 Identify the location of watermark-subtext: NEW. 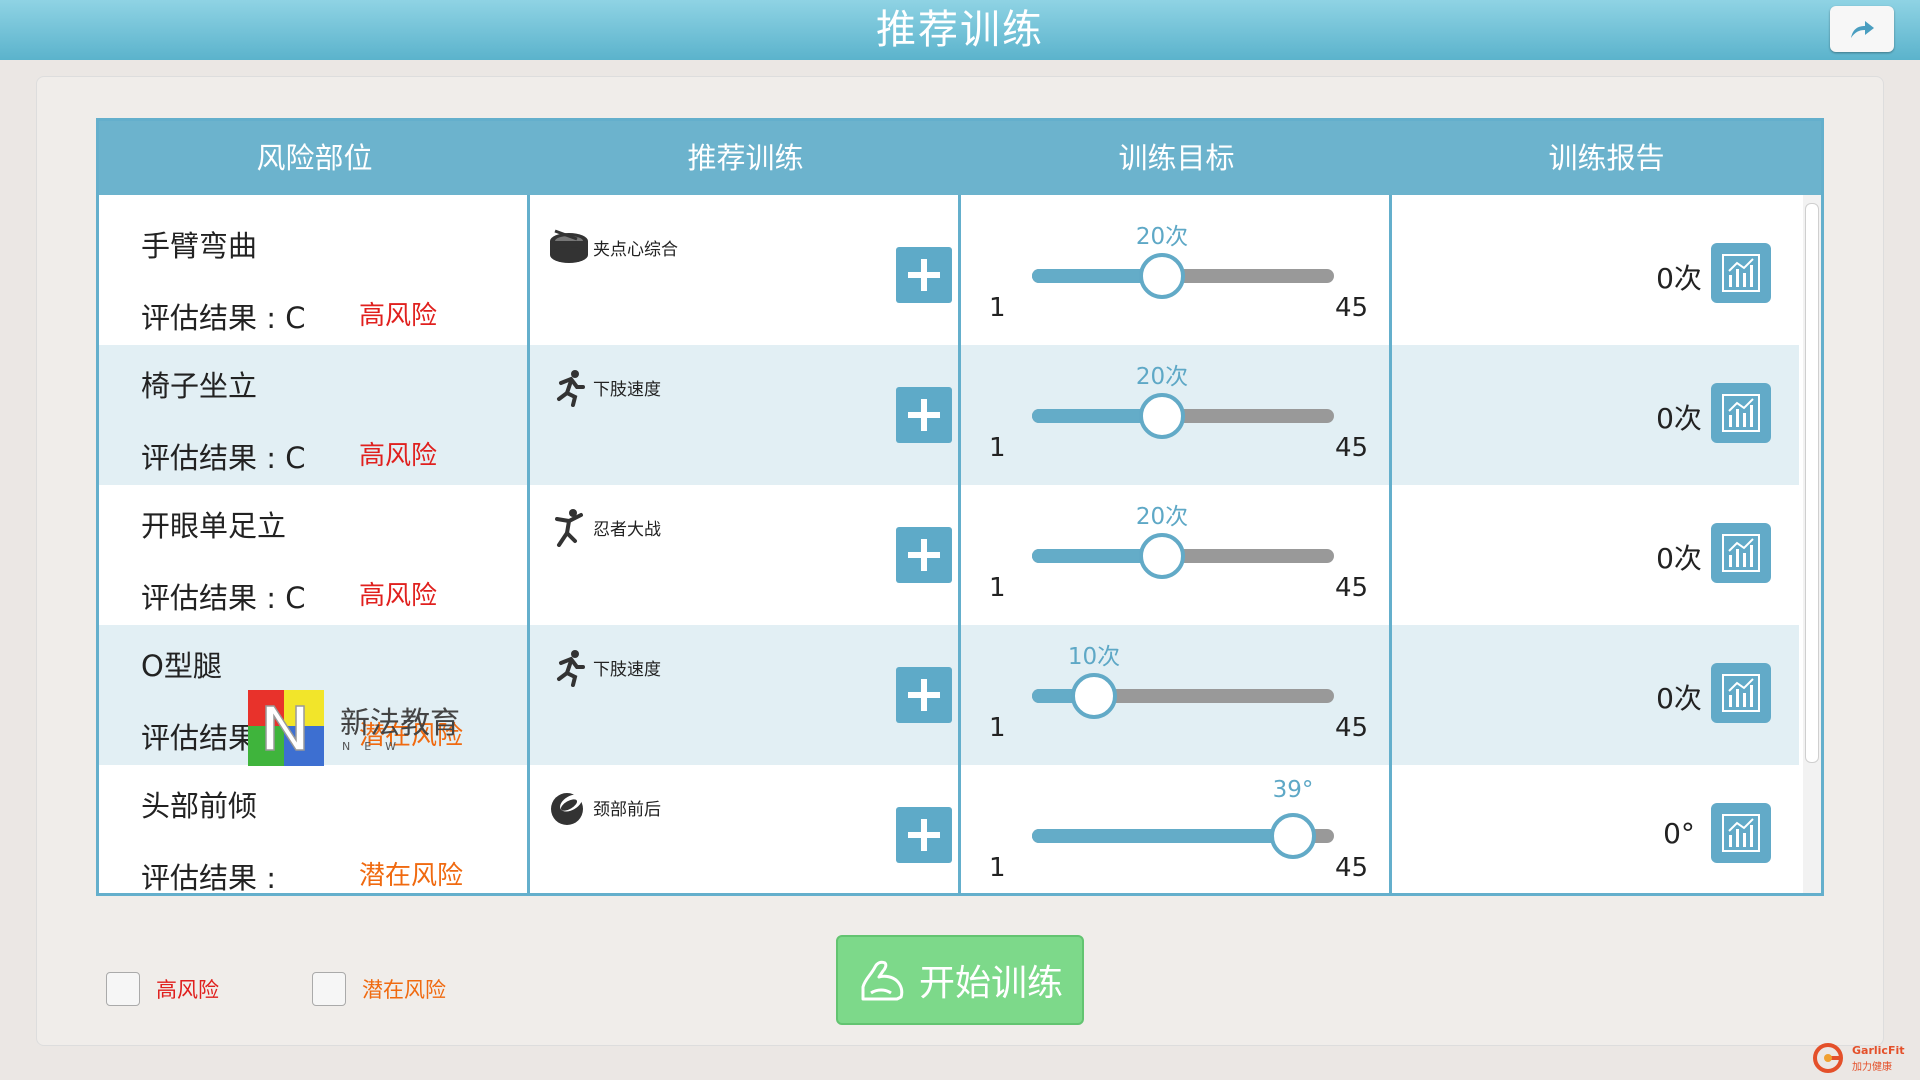
(376, 746).